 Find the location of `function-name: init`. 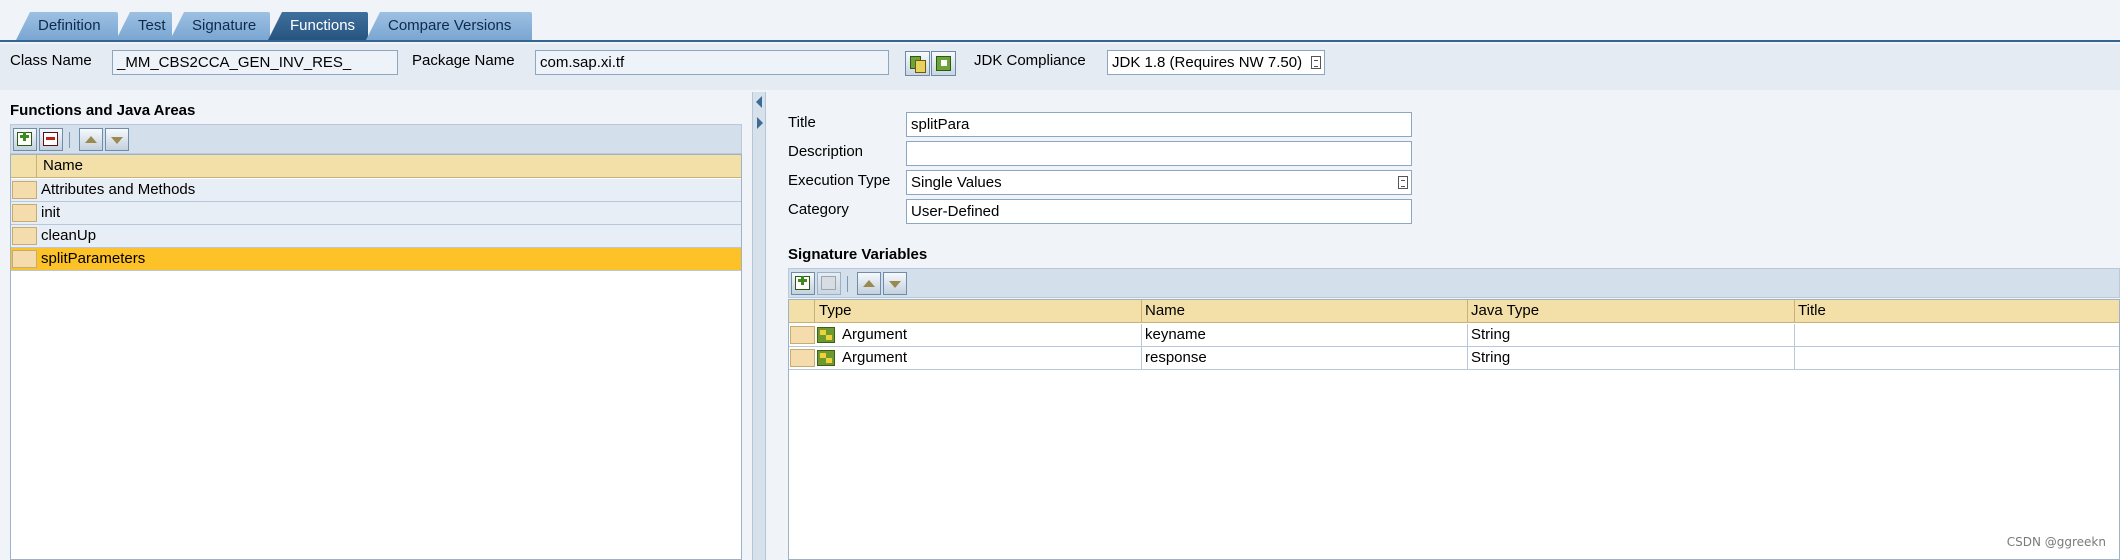

function-name: init is located at coordinates (51, 212).